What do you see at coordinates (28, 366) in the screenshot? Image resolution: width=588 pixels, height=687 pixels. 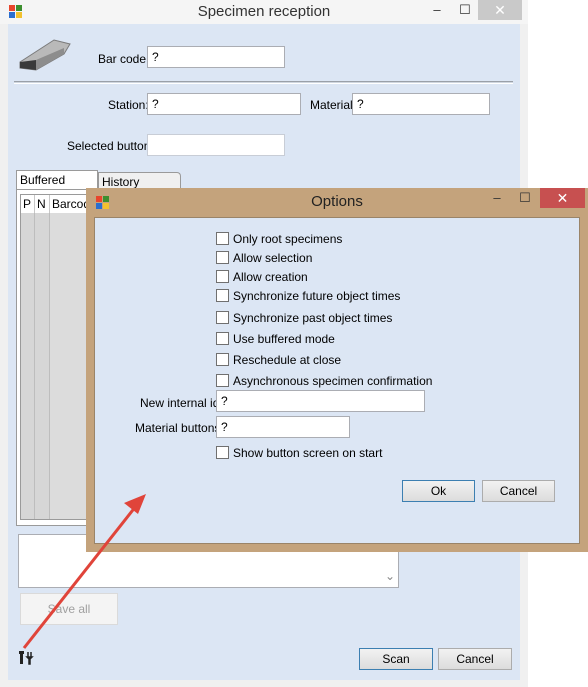 I see `grid-column-p` at bounding box center [28, 366].